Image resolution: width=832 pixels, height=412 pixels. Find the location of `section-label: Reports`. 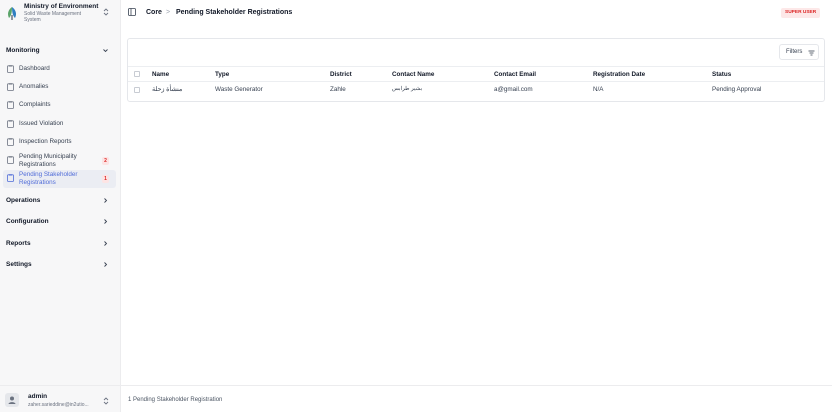

section-label: Reports is located at coordinates (18, 243).